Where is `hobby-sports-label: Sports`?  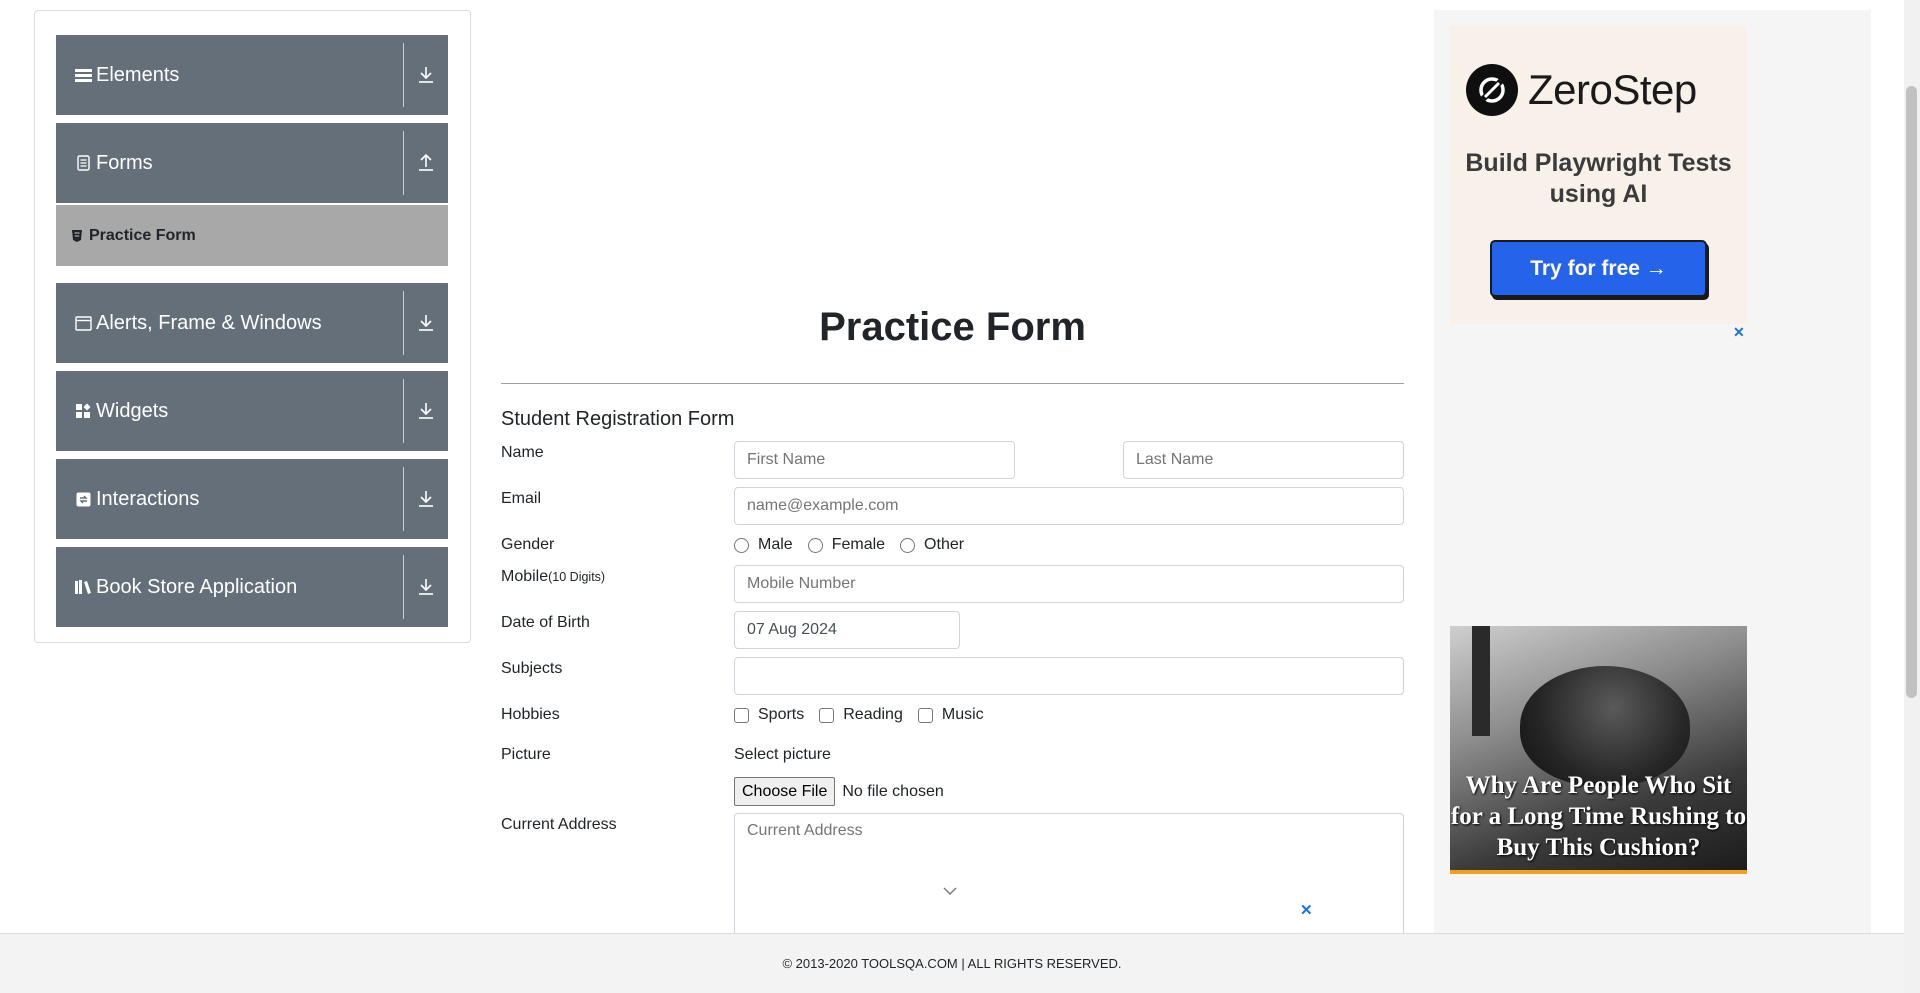
hobby-sports-label: Sports is located at coordinates (781, 714).